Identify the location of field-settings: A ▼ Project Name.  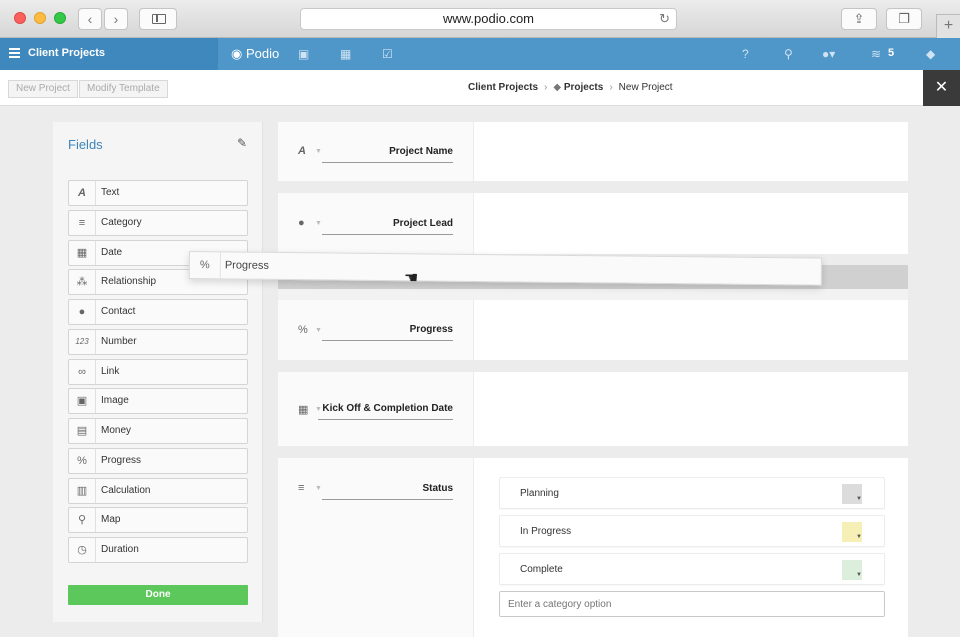
(376, 151).